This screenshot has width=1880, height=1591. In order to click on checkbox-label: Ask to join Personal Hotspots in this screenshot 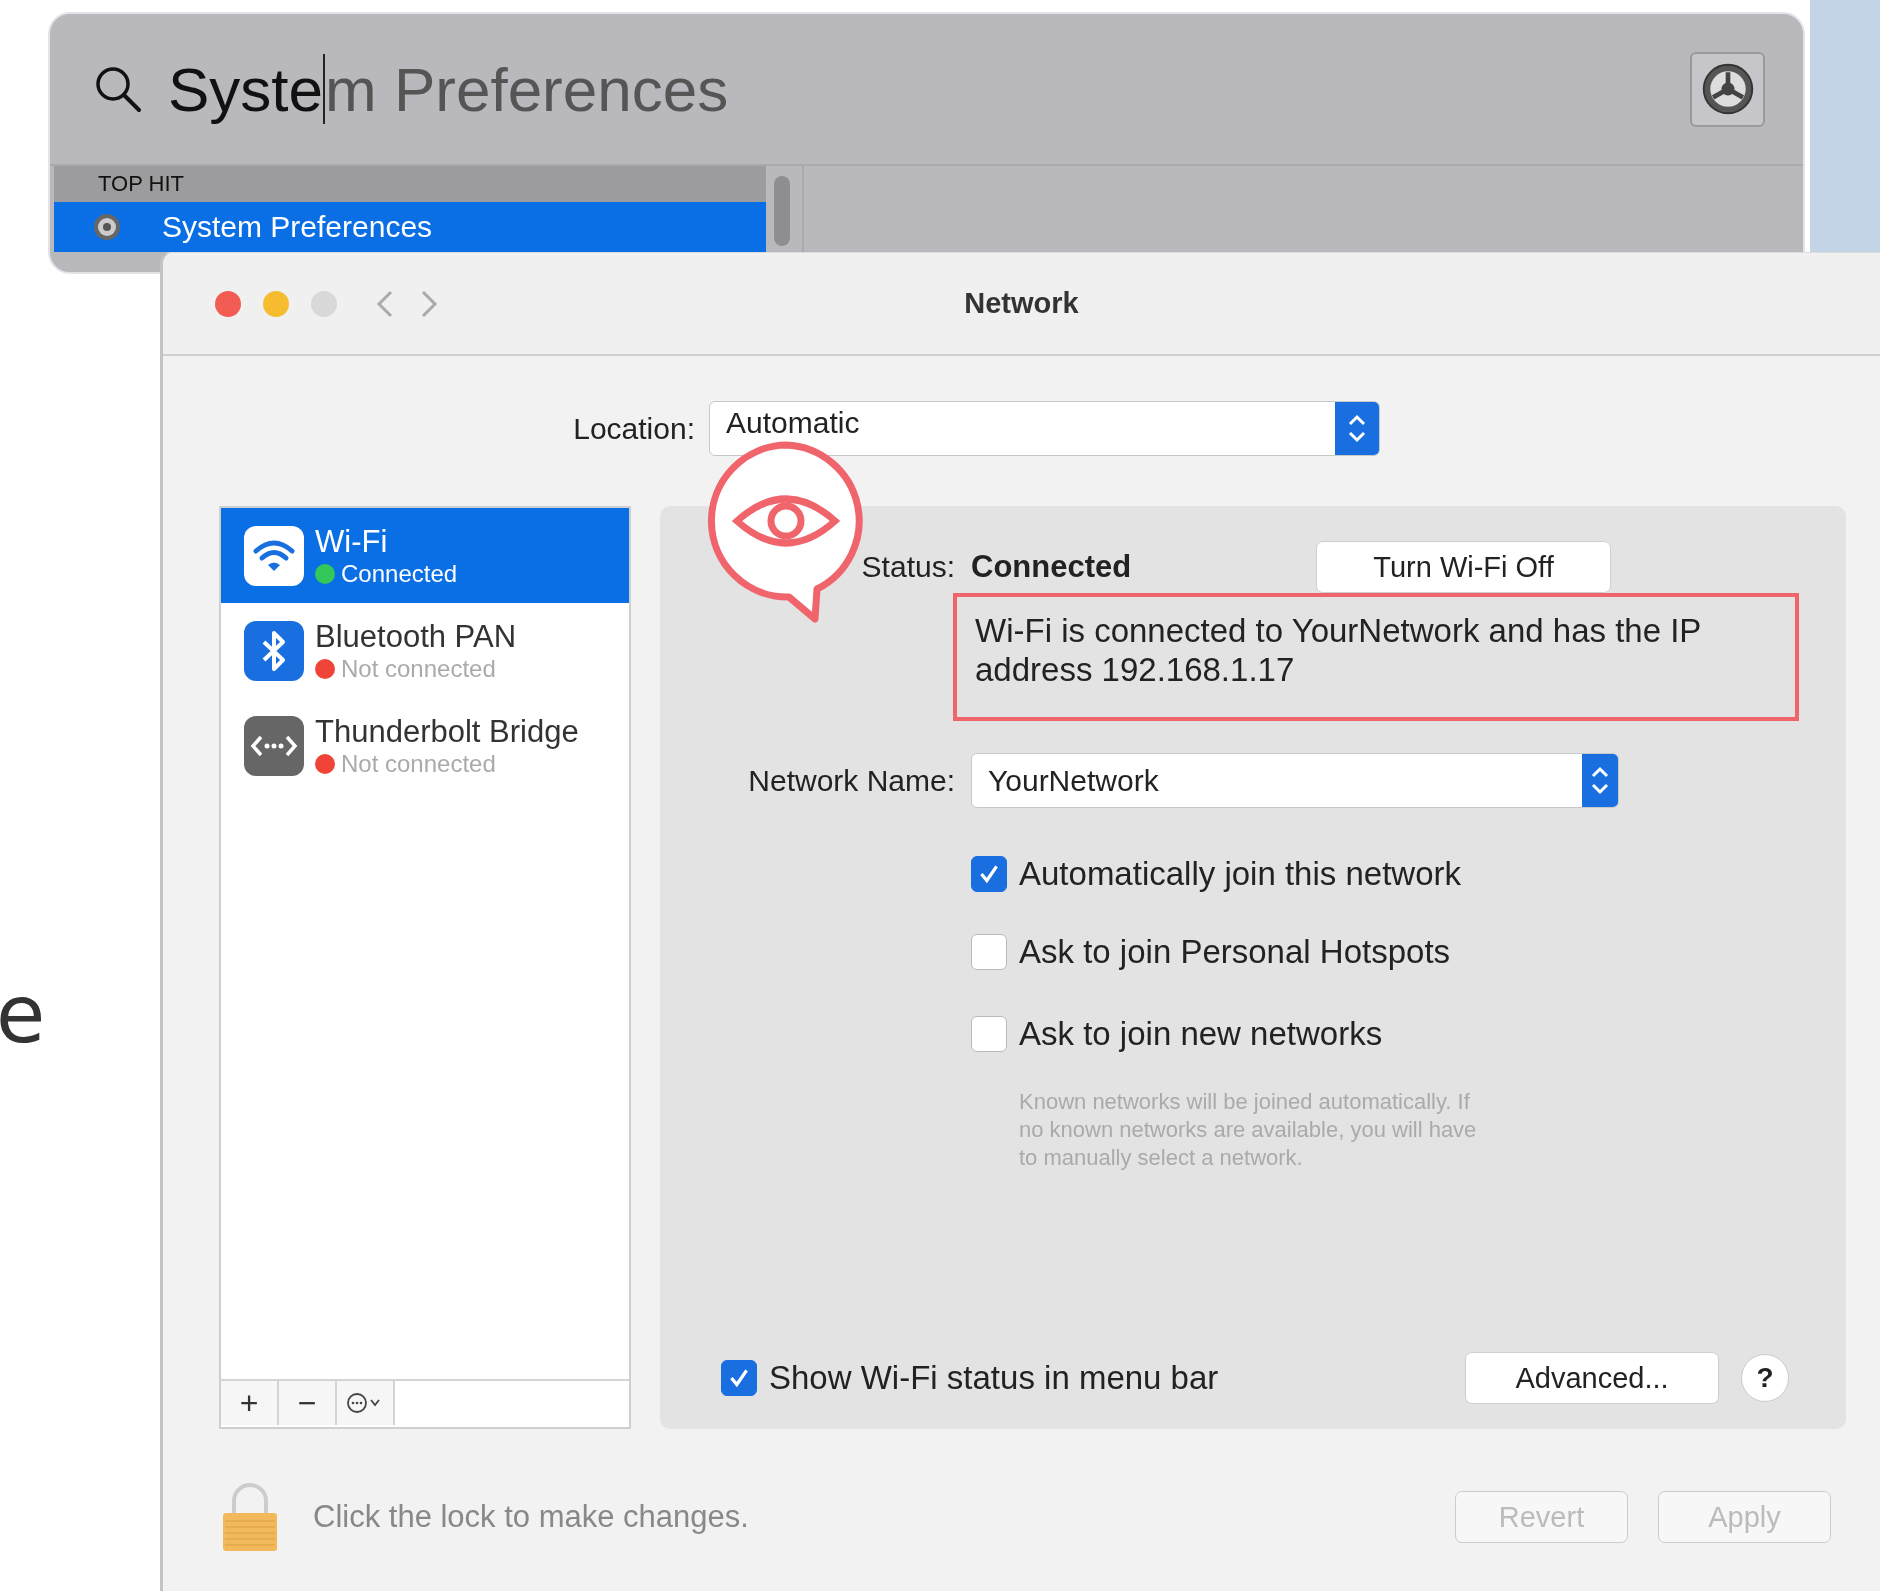, I will do `click(1235, 952)`.